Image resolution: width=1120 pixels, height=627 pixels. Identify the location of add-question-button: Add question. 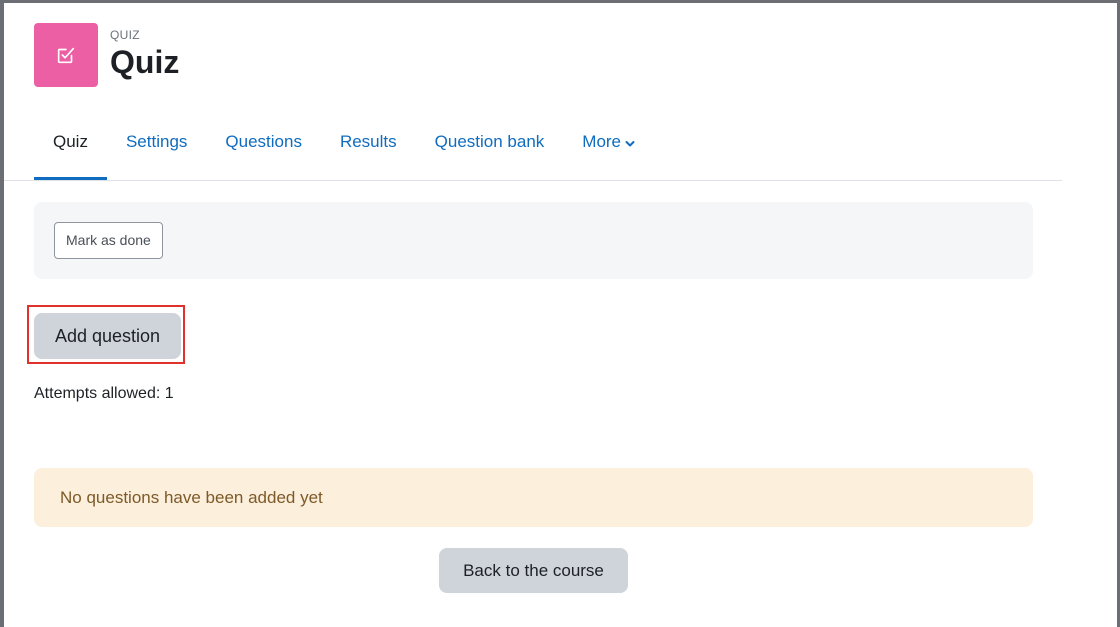
(107, 336).